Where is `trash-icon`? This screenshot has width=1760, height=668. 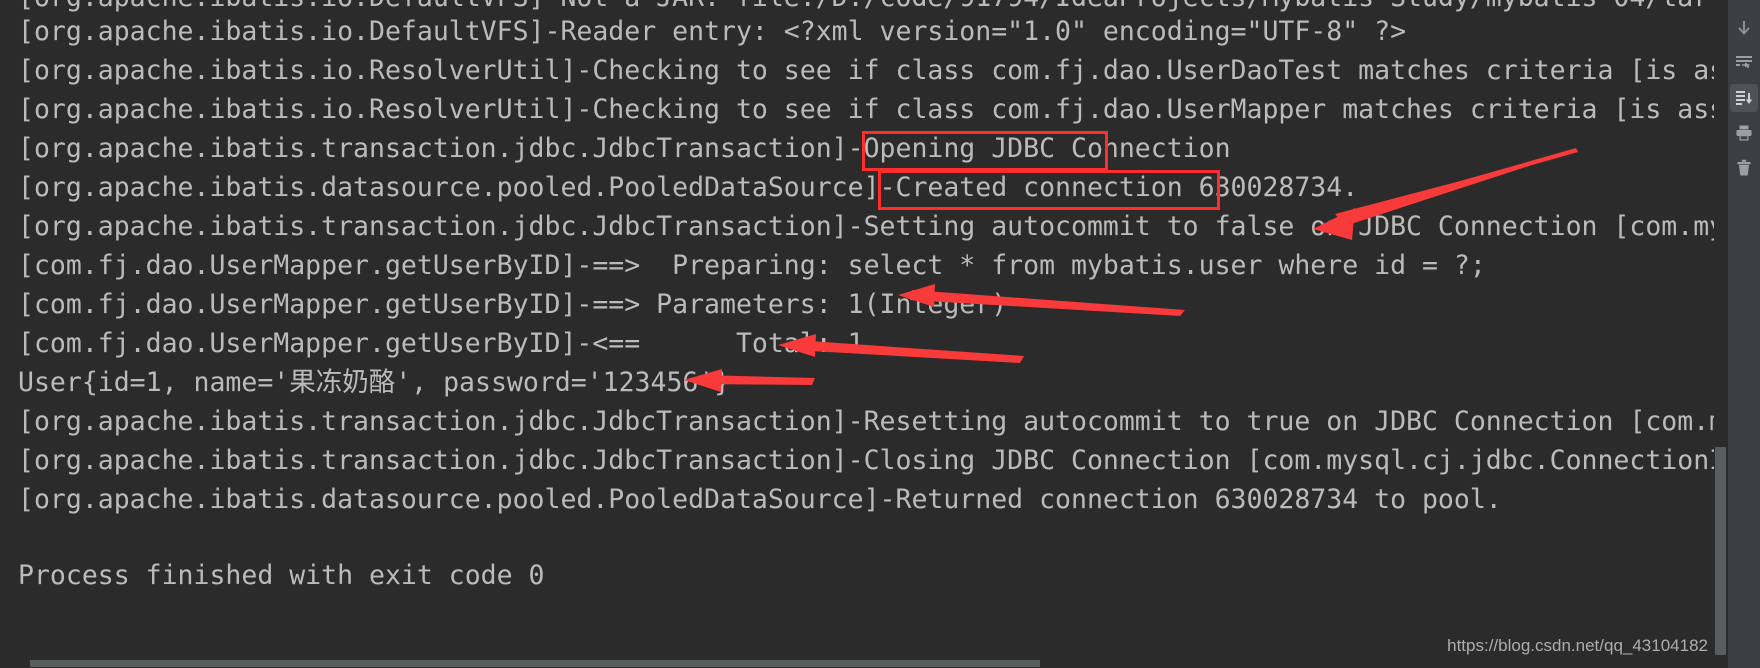
trash-icon is located at coordinates (1744, 168).